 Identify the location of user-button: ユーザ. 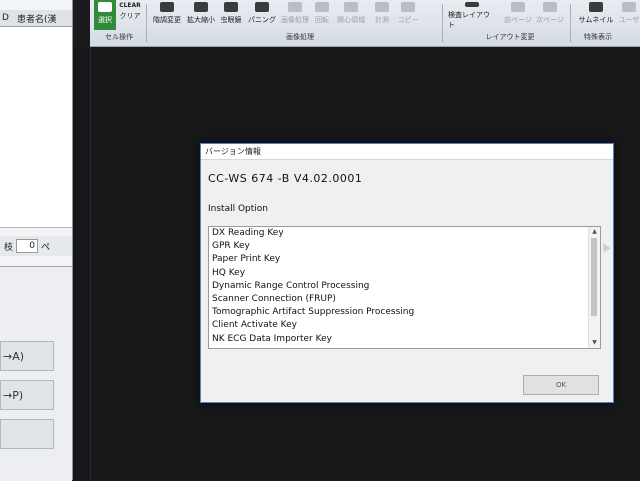
(629, 15).